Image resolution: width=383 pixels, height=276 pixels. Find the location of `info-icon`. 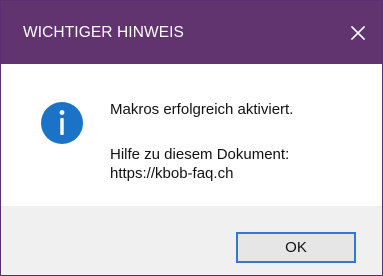

info-icon is located at coordinates (62, 123).